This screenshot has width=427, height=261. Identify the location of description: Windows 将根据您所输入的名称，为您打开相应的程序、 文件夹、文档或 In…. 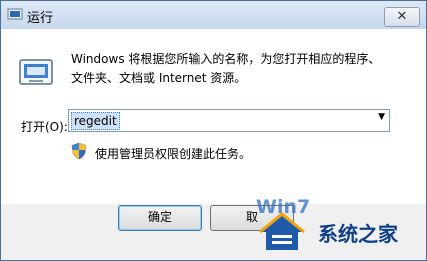
(236, 69).